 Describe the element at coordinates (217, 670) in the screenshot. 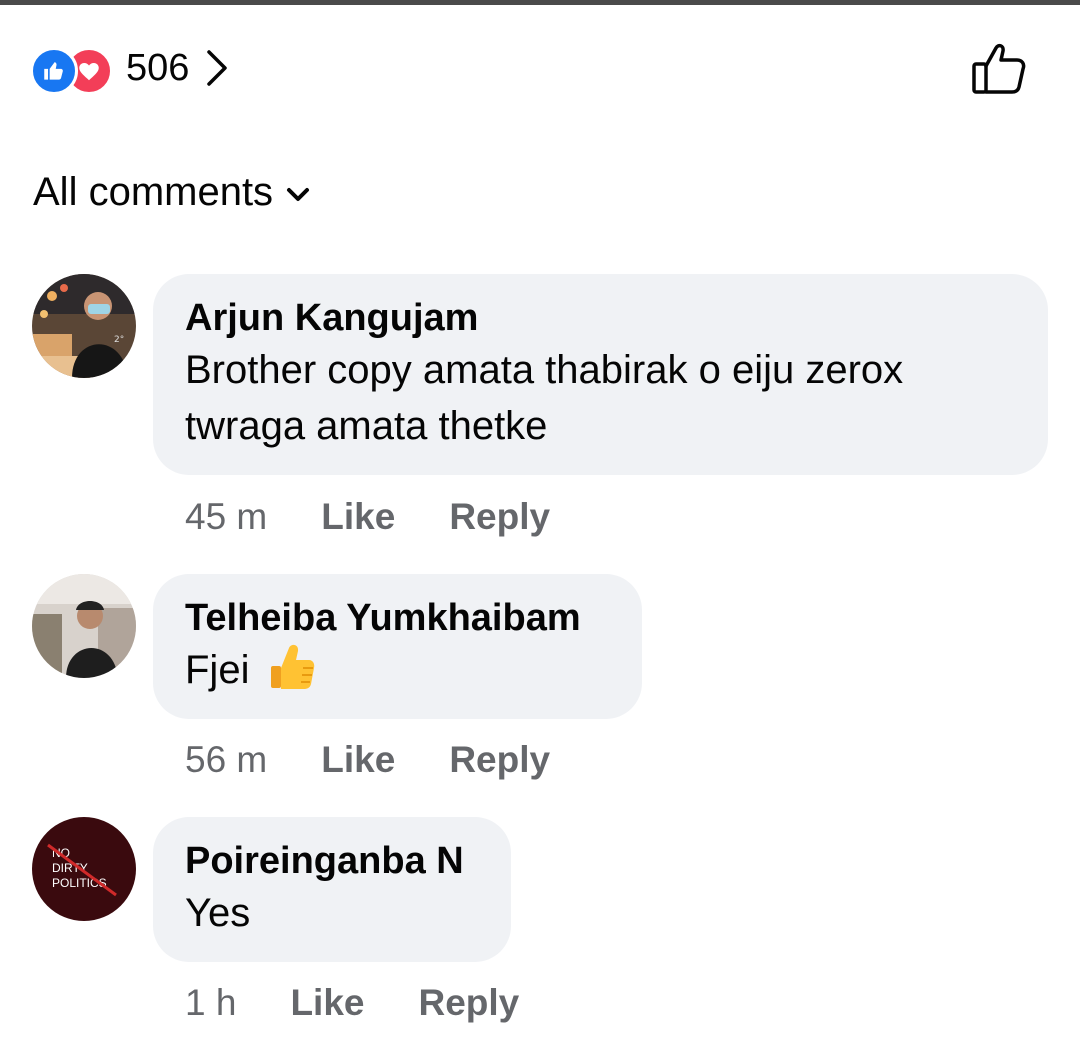

I see `comment-text-body: Fjei` at that location.